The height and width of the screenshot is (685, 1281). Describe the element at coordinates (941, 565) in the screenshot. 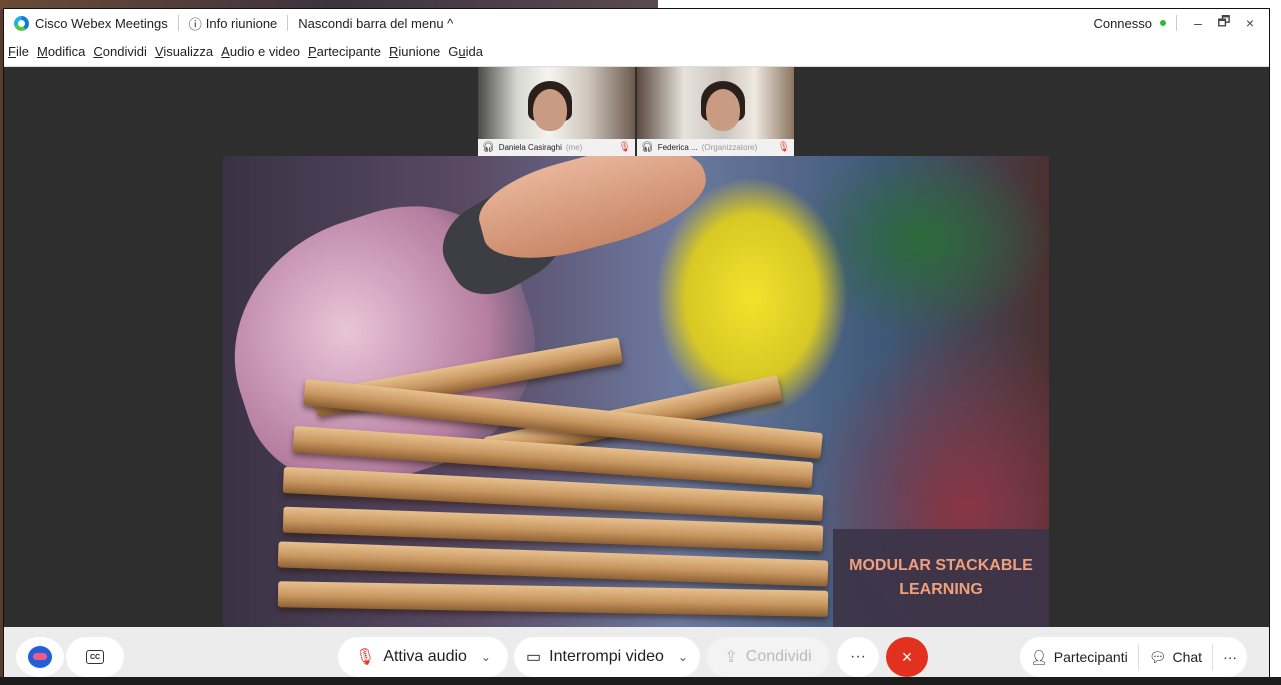

I see `slide-title-line: MODULAR STACKABLE` at that location.